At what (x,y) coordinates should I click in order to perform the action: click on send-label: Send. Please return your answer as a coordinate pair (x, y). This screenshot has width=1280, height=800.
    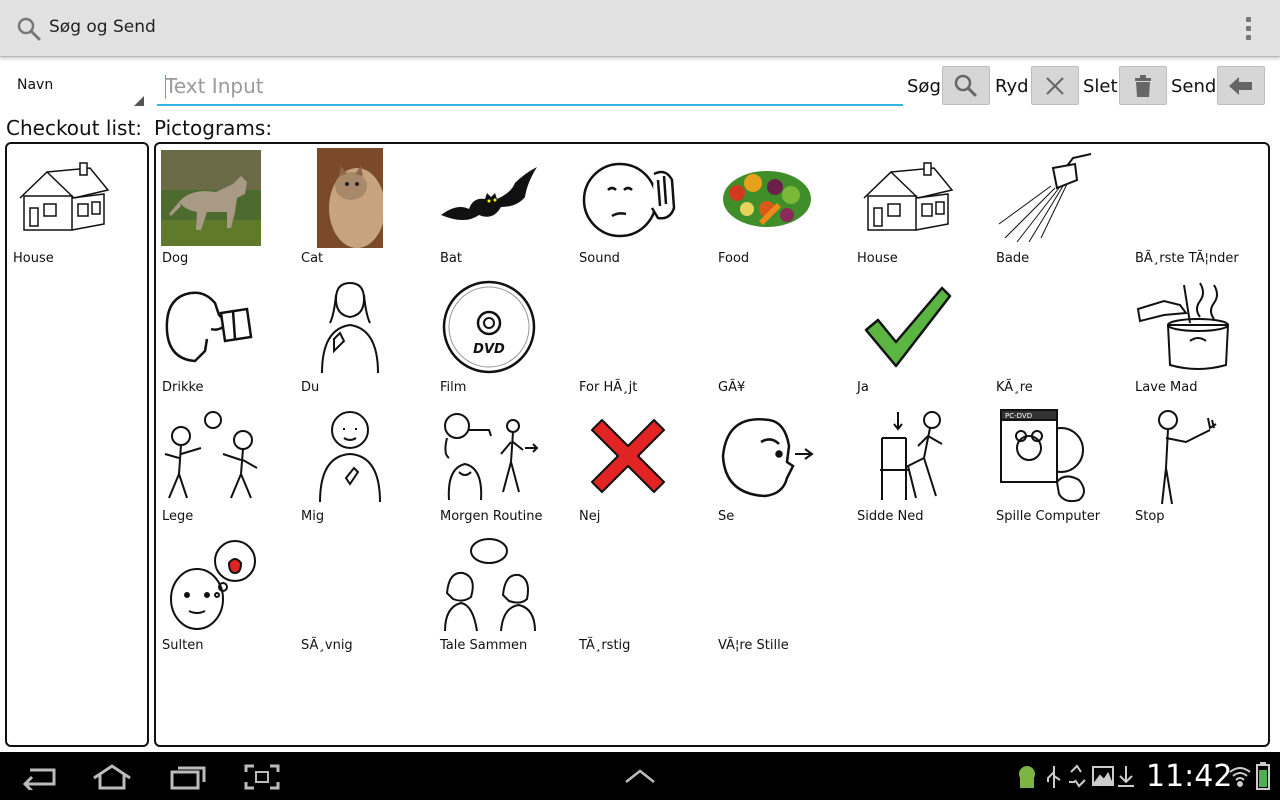
    Looking at the image, I should click on (1194, 86).